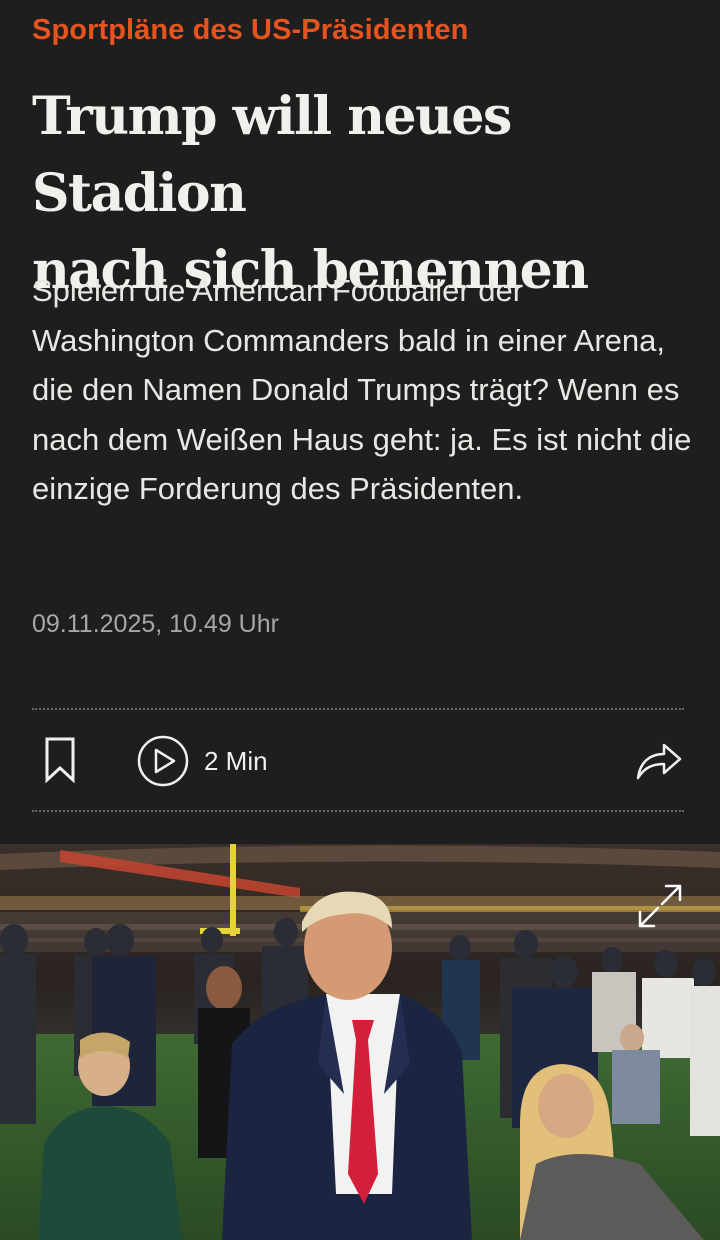 This screenshot has width=720, height=1240. What do you see at coordinates (272, 155) in the screenshot?
I see `headline-line-1: Trump will neues Stadion` at bounding box center [272, 155].